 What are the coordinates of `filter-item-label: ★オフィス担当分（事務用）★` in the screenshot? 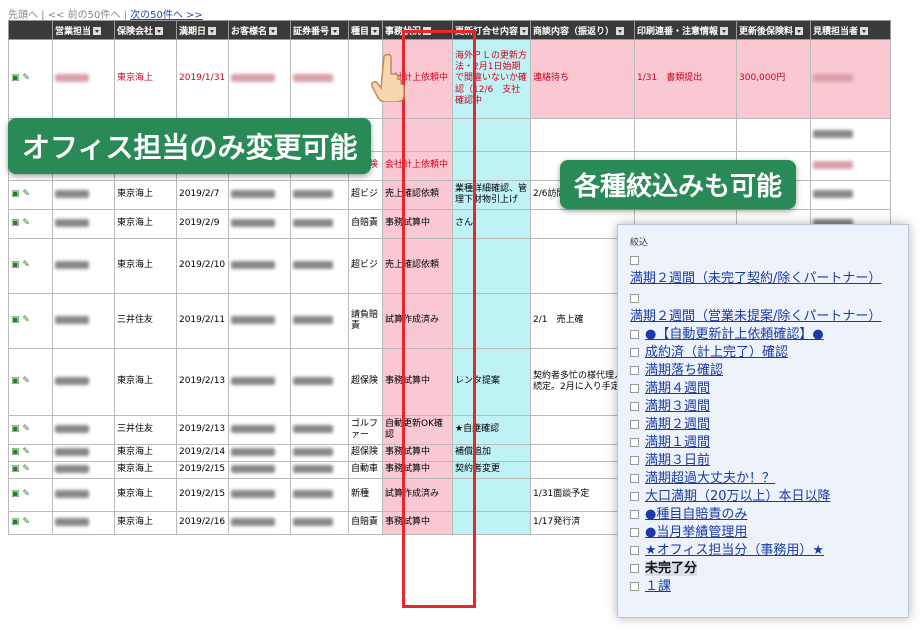 It's located at (734, 550).